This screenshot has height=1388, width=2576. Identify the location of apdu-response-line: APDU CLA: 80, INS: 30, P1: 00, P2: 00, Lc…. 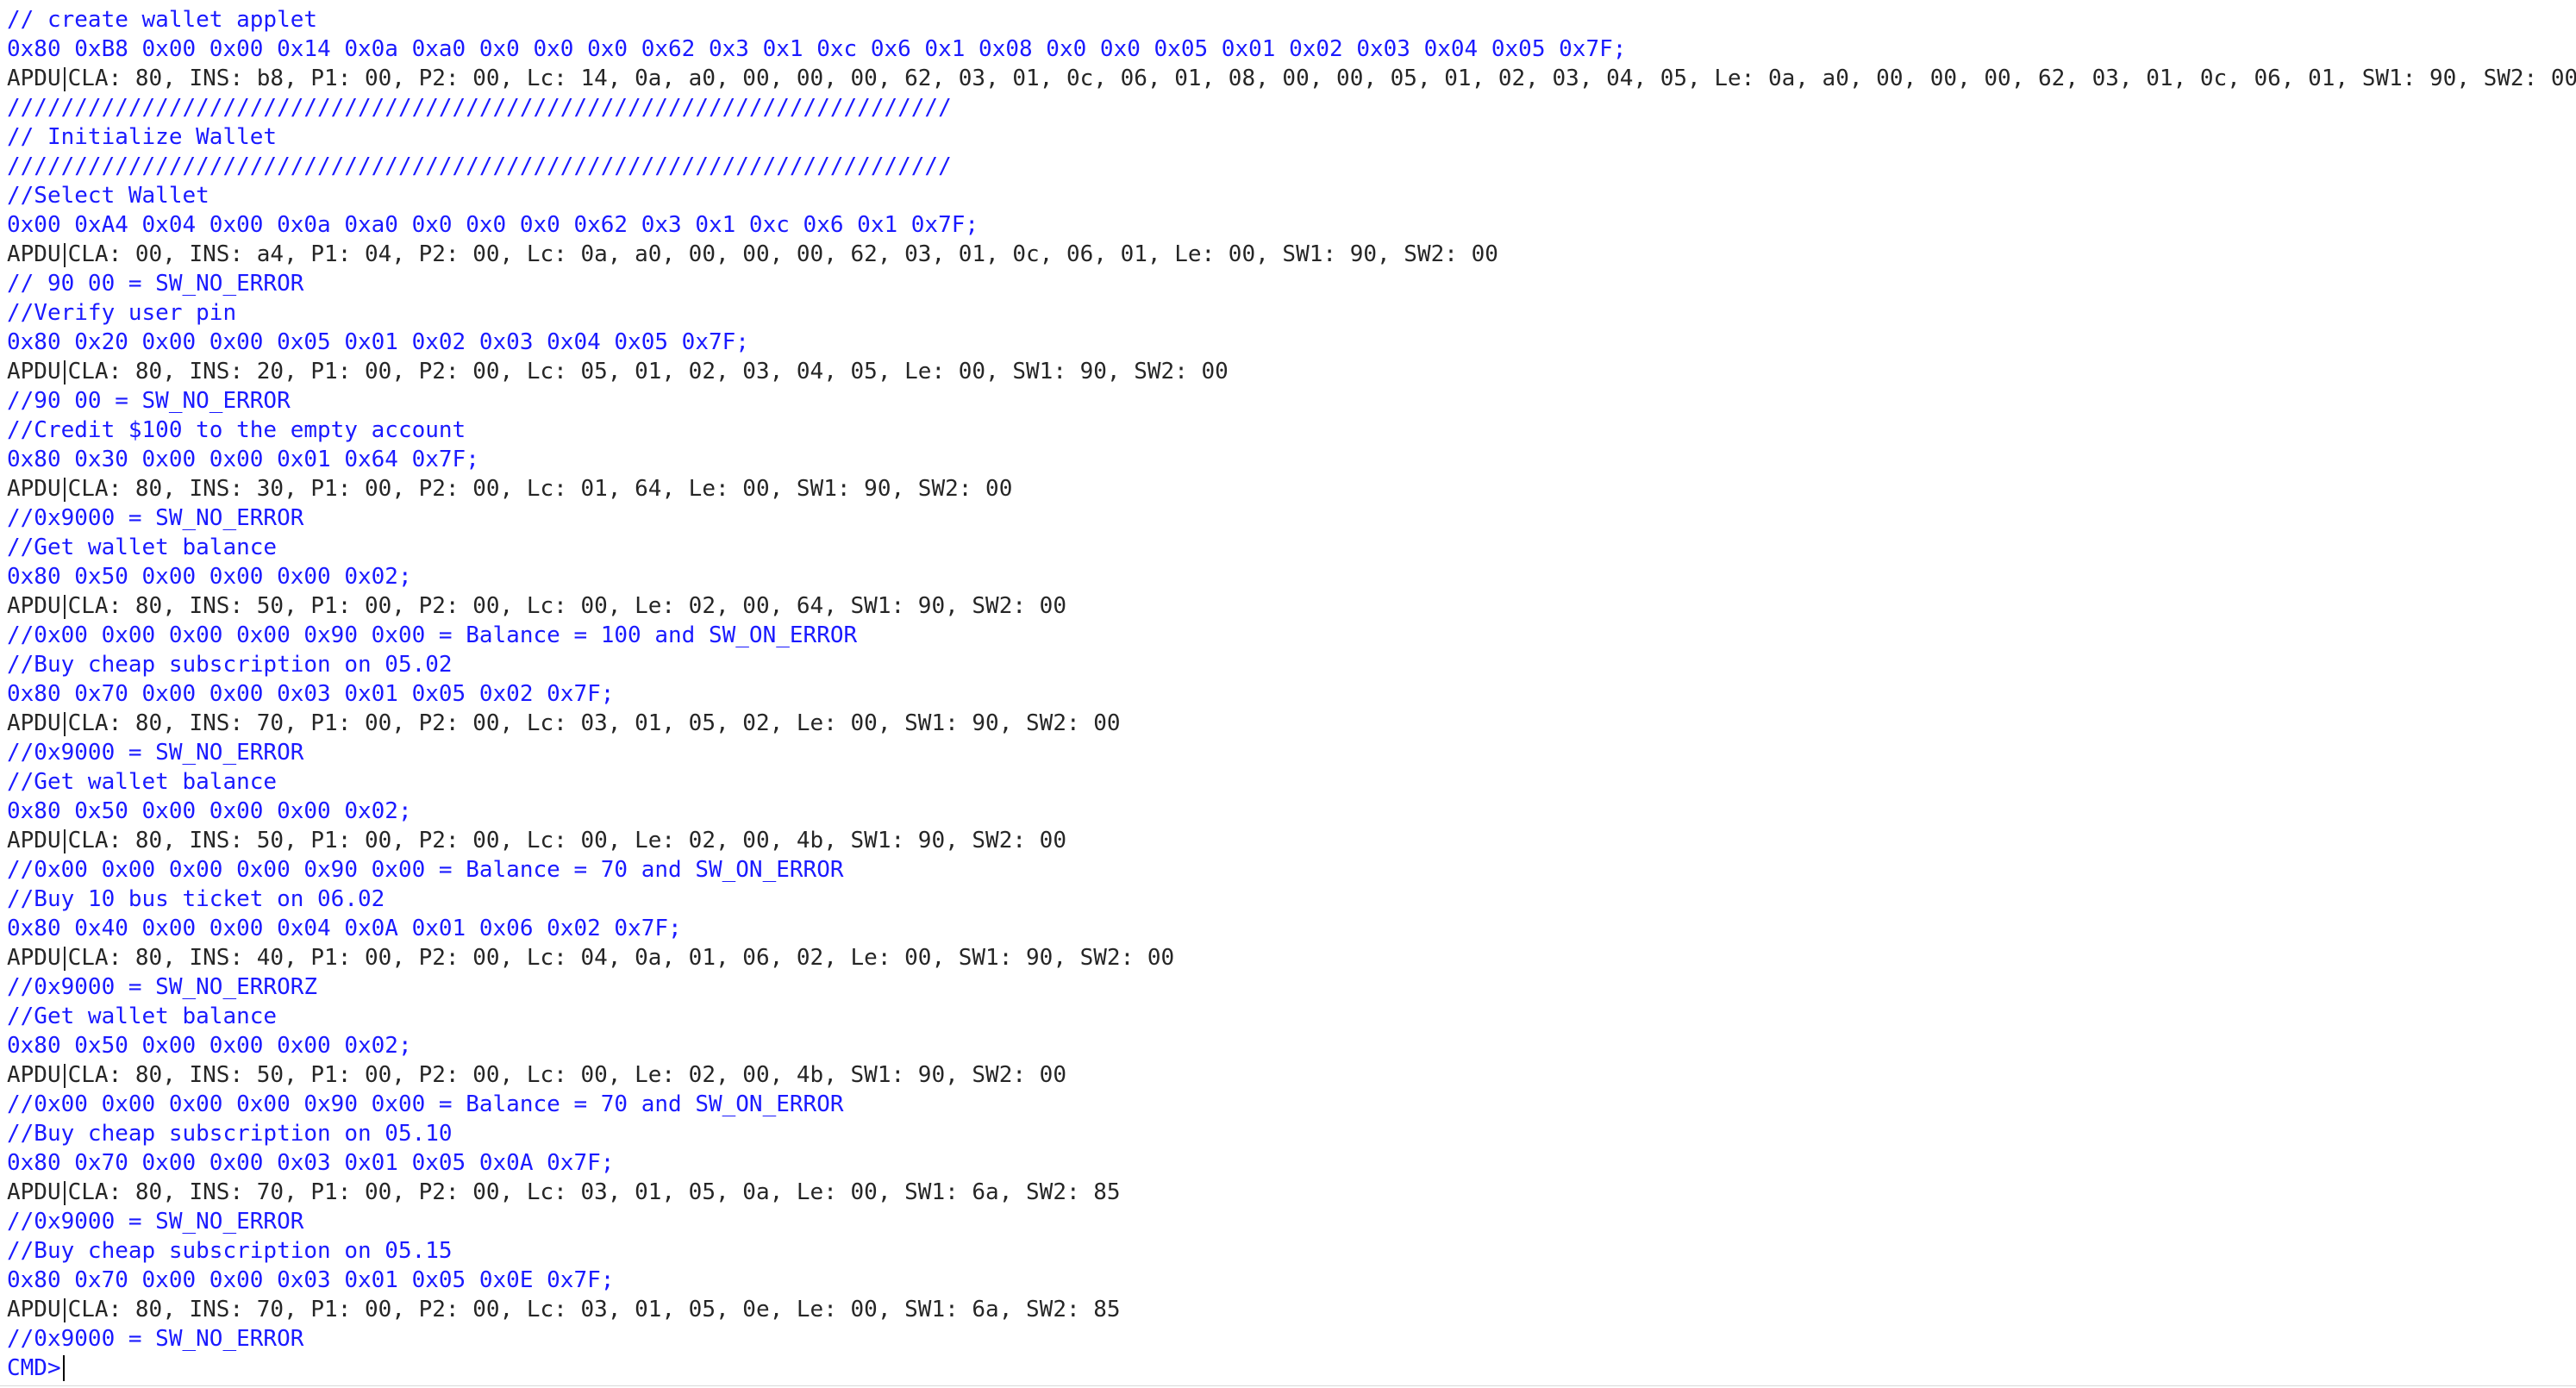
(1291, 488).